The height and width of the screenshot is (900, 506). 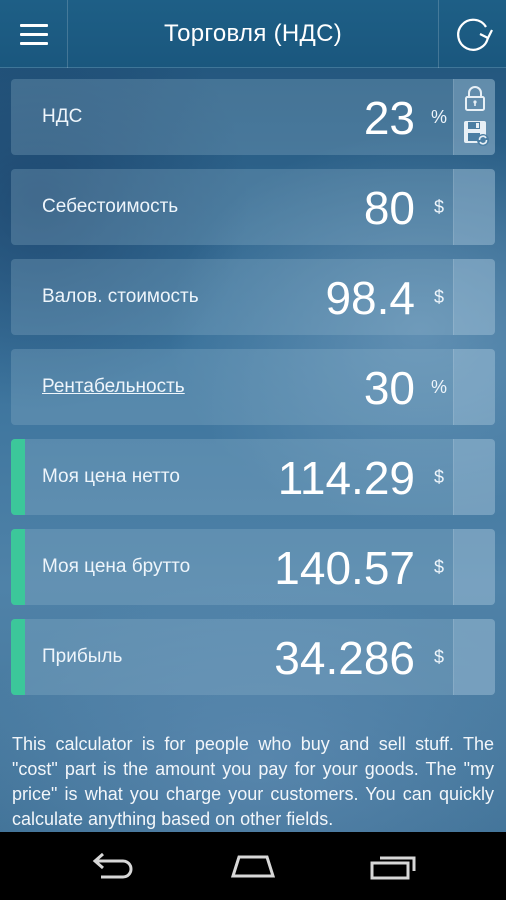 What do you see at coordinates (120, 296) in the screenshot?
I see `row-label: Валов. стоимость` at bounding box center [120, 296].